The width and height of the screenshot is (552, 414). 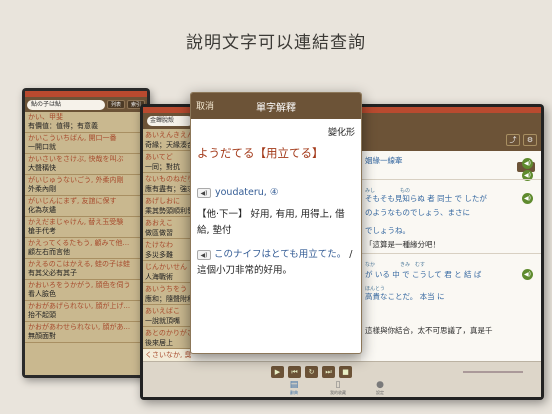 What do you see at coordinates (168, 135) in the screenshot?
I see `list-item-kana: あいえんきえん` at bounding box center [168, 135].